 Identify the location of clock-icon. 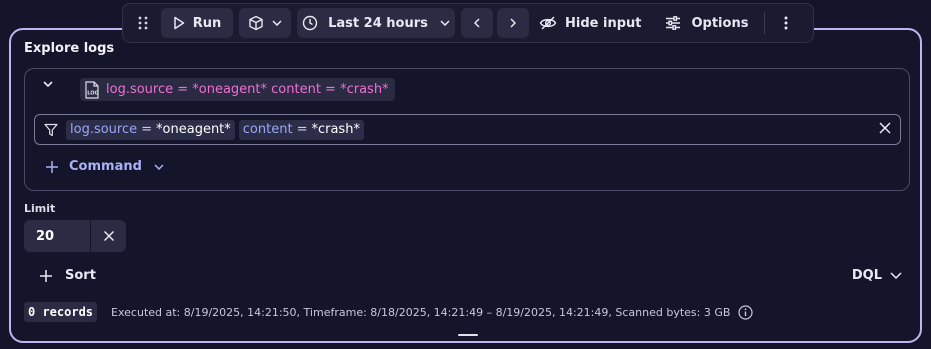
(310, 23).